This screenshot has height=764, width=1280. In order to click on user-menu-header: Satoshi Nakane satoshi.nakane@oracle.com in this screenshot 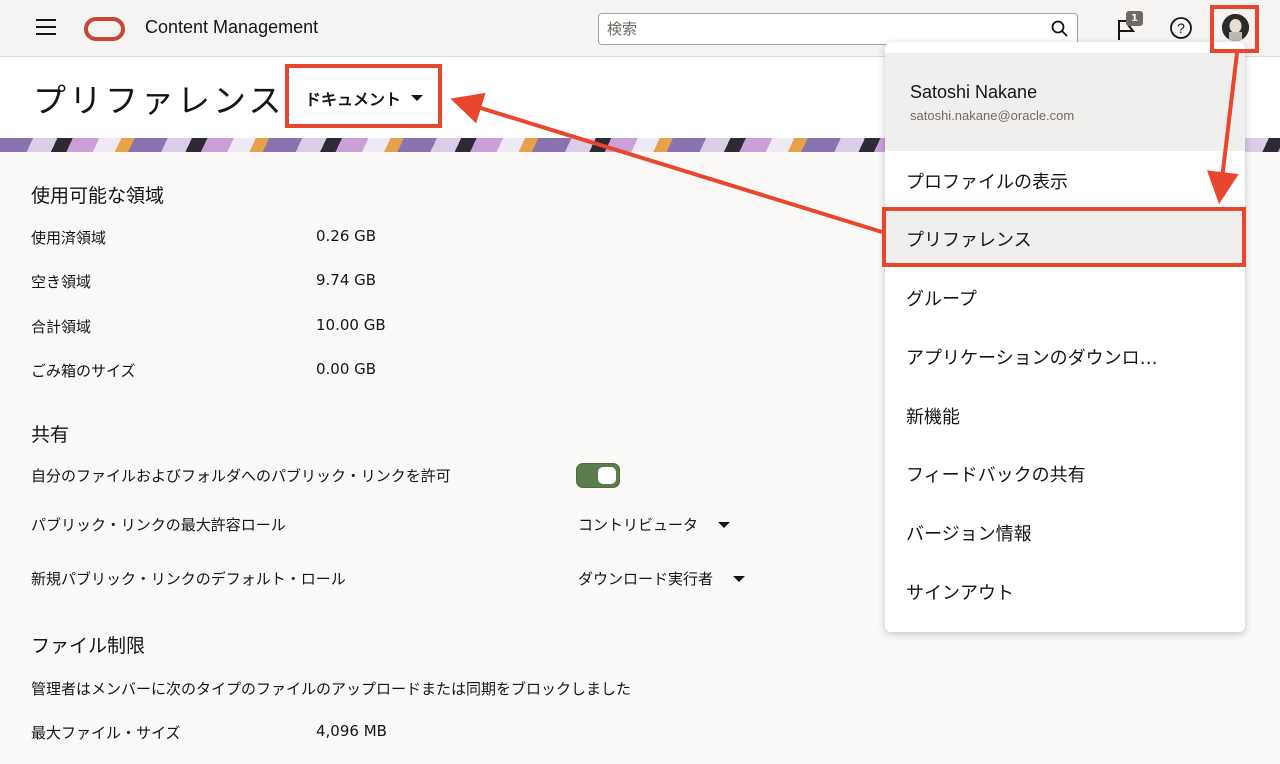, I will do `click(1065, 102)`.